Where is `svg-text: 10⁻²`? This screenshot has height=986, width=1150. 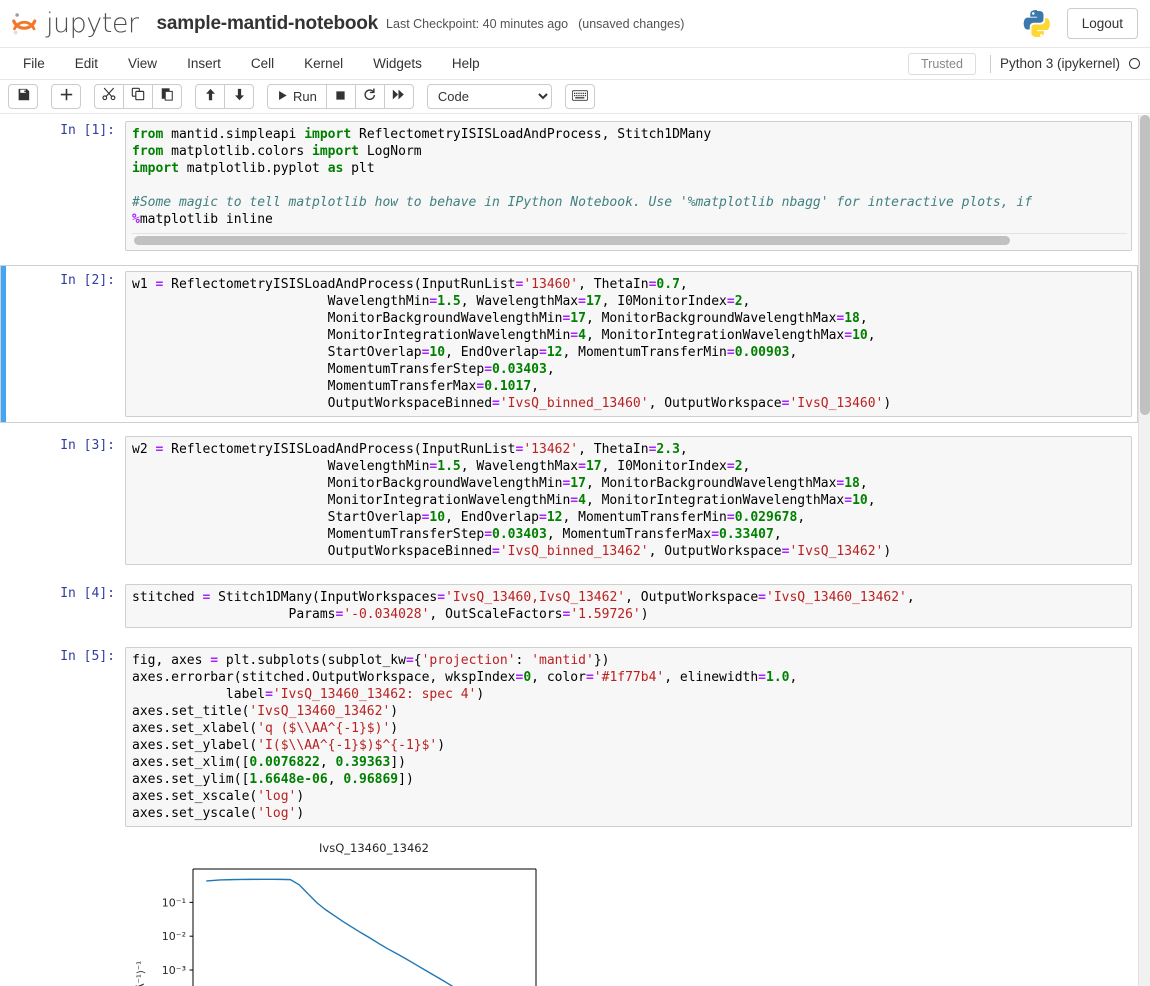
svg-text: 10⁻² is located at coordinates (174, 936).